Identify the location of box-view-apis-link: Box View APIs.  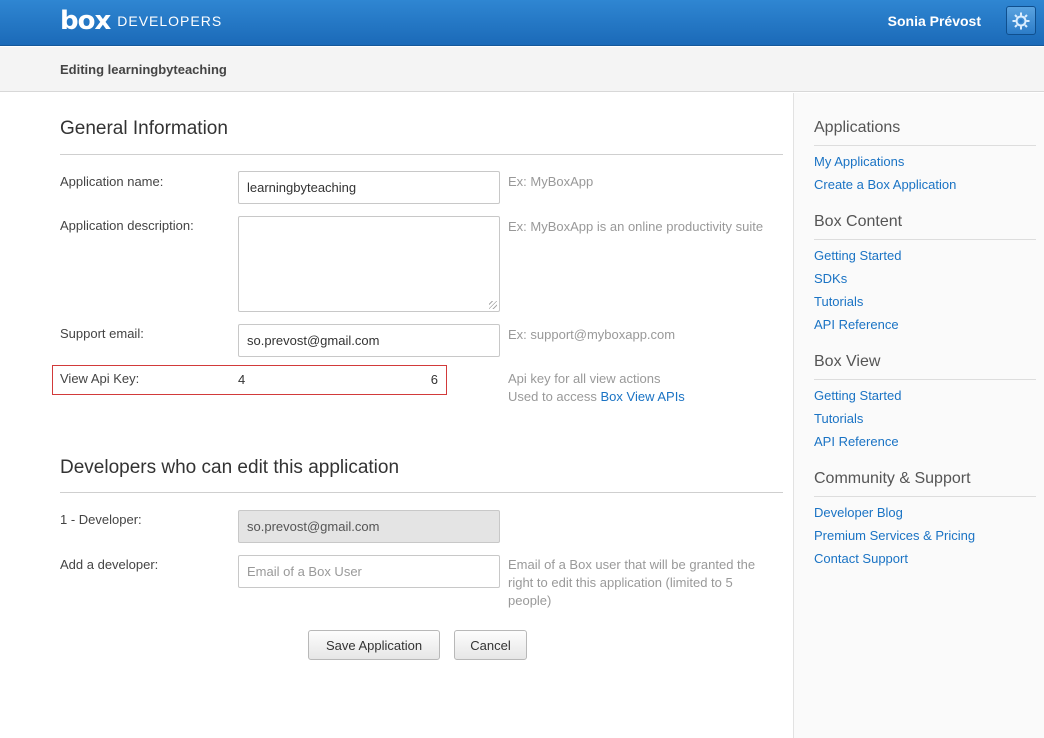
(643, 396).